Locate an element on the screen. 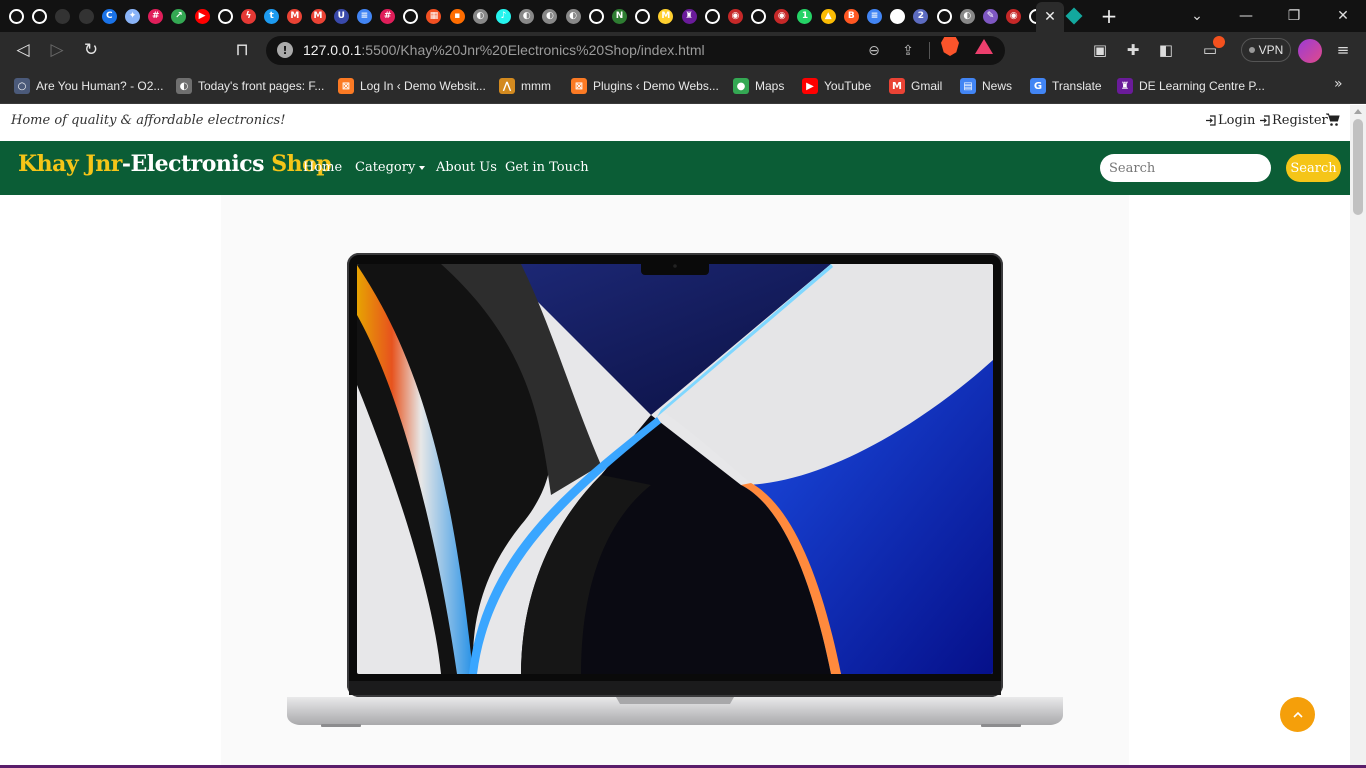 This screenshot has height=768, width=1366. tab-favicon: ▪ is located at coordinates (457, 16).